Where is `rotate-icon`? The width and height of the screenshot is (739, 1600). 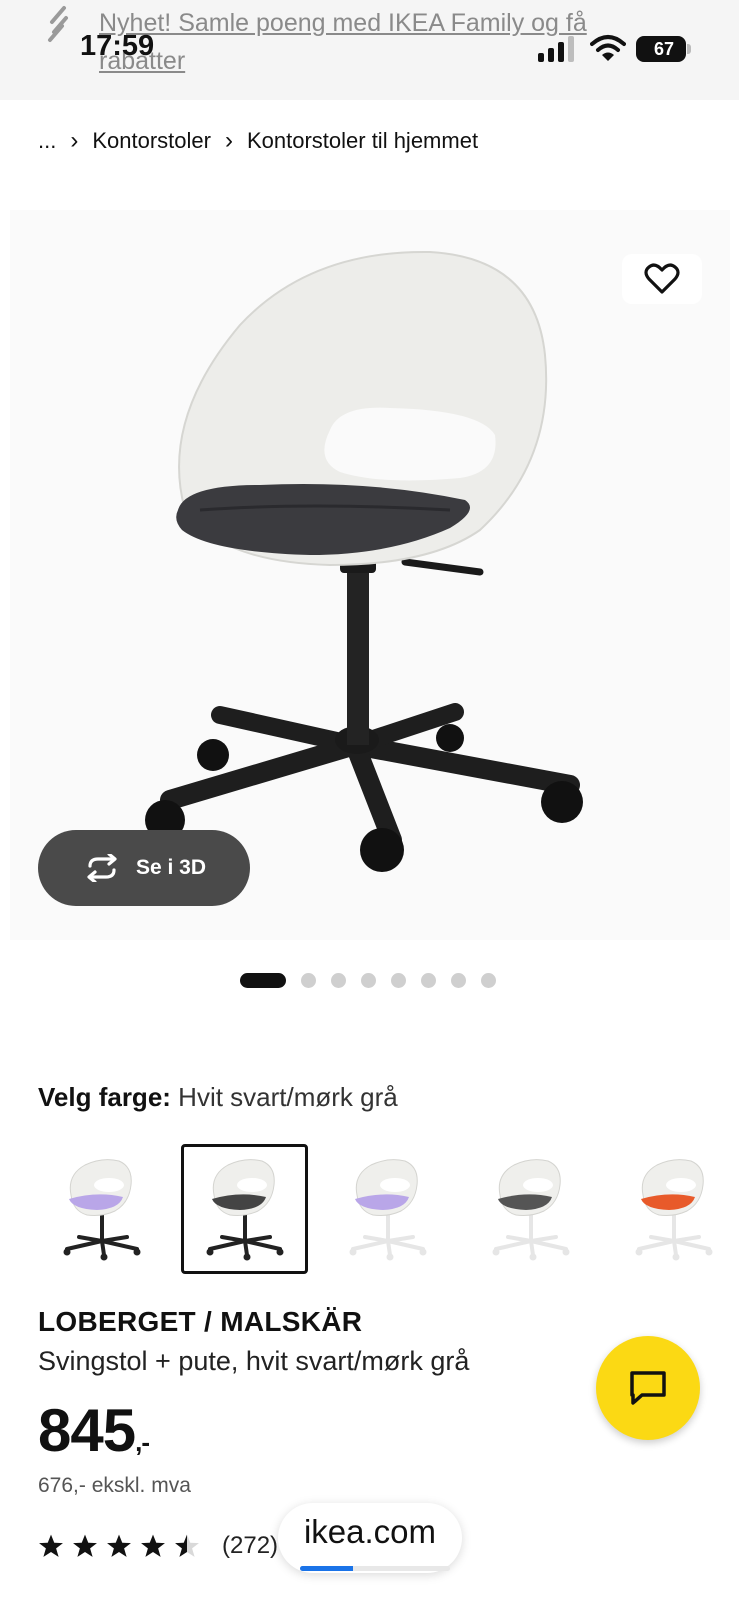
rotate-icon is located at coordinates (102, 868).